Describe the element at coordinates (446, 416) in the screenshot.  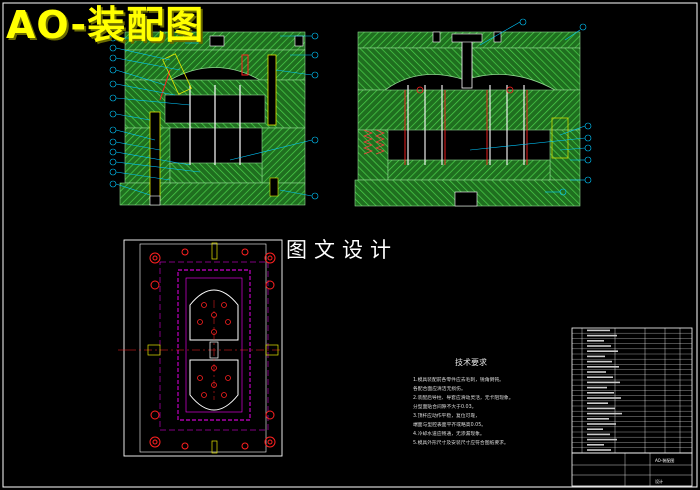
I see `technical-note-line: 3.顶杆应动作平稳，复位可靠，` at that location.